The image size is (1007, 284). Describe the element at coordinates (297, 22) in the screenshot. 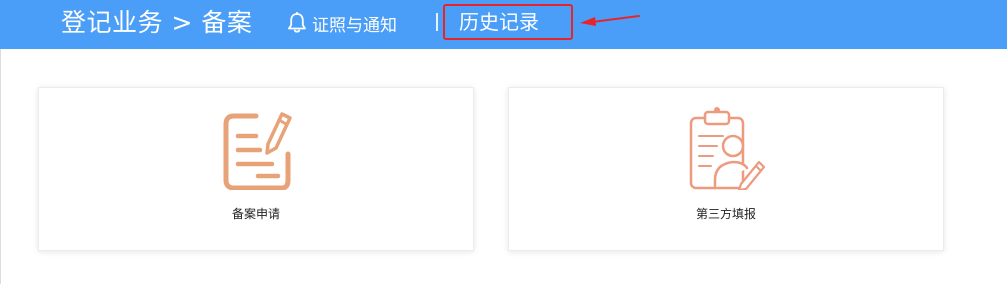

I see `bell-icon` at that location.